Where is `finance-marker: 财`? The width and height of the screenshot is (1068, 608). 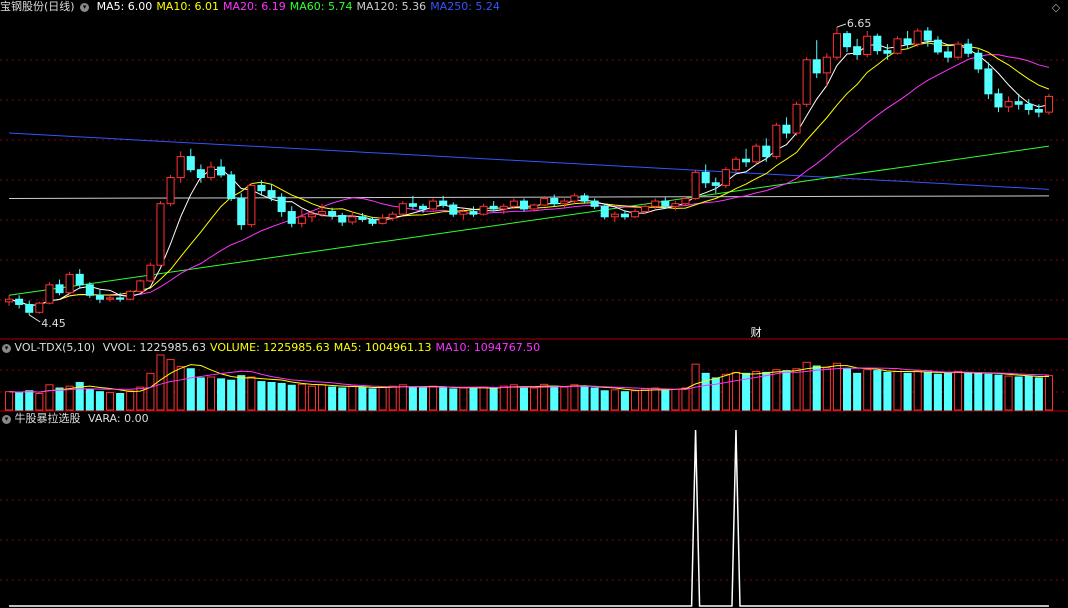
finance-marker: 财 is located at coordinates (756, 332).